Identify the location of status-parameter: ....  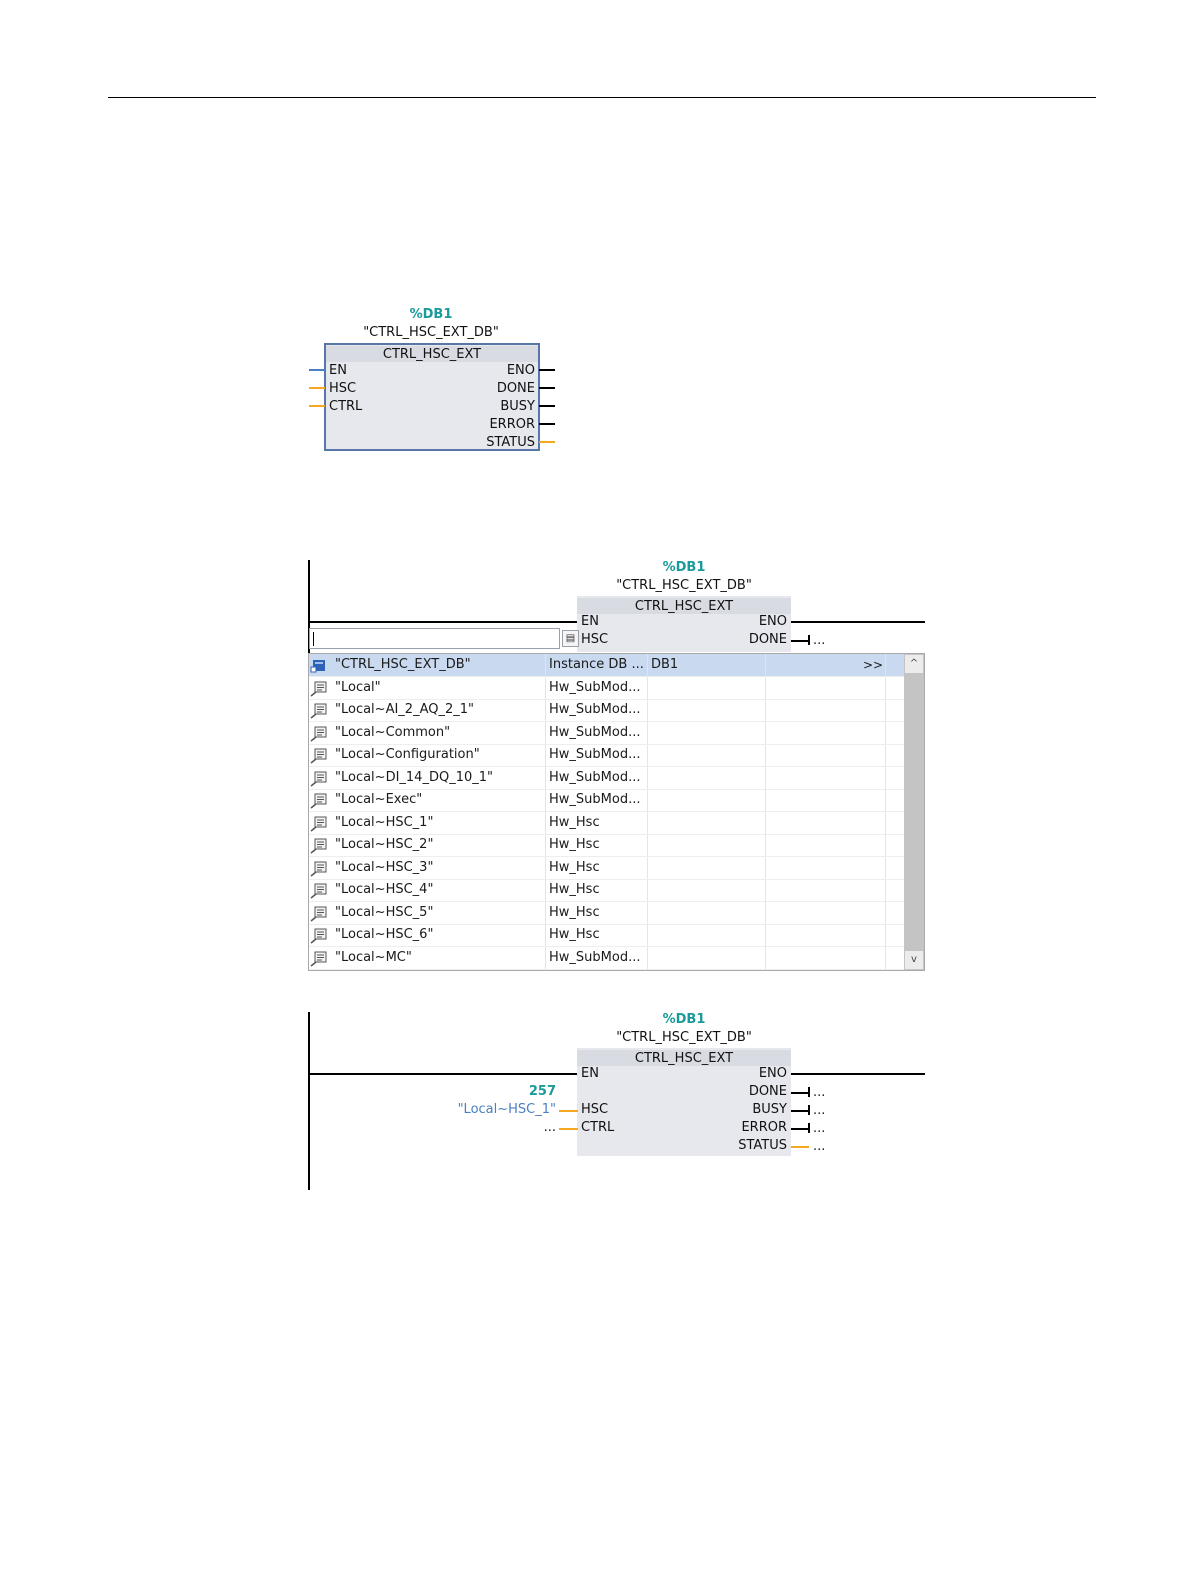
(819, 1147).